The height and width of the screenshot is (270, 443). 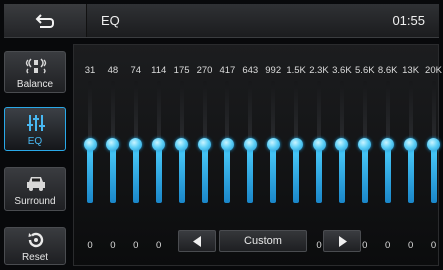 What do you see at coordinates (90, 70) in the screenshot?
I see `band-frequency-label: 31` at bounding box center [90, 70].